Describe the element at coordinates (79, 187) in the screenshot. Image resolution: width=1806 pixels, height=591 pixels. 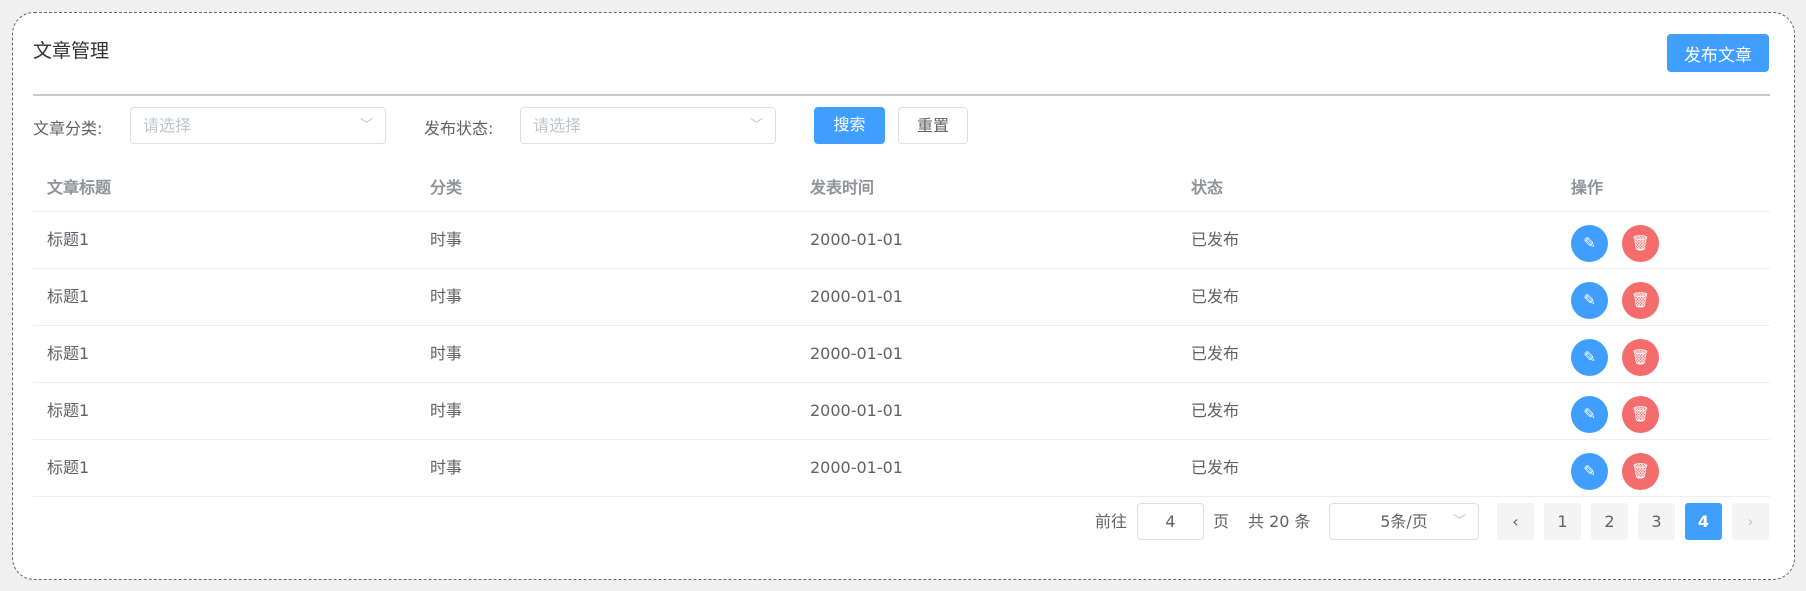
I see `column-header: 文章标题` at that location.